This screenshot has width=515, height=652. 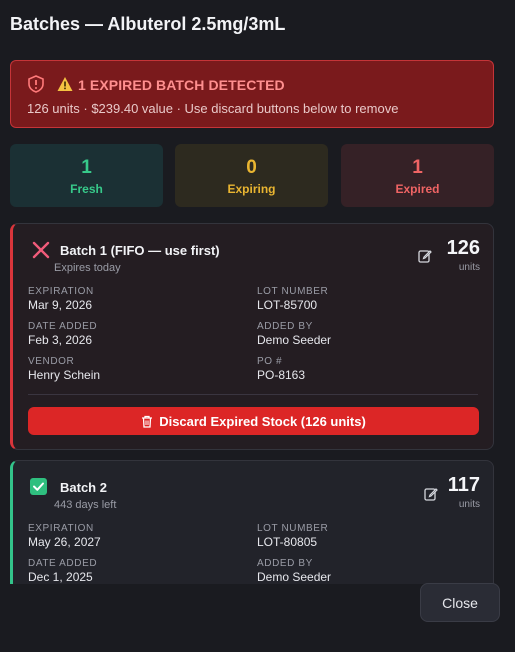 What do you see at coordinates (270, 361) in the screenshot?
I see `po-label: PO #` at bounding box center [270, 361].